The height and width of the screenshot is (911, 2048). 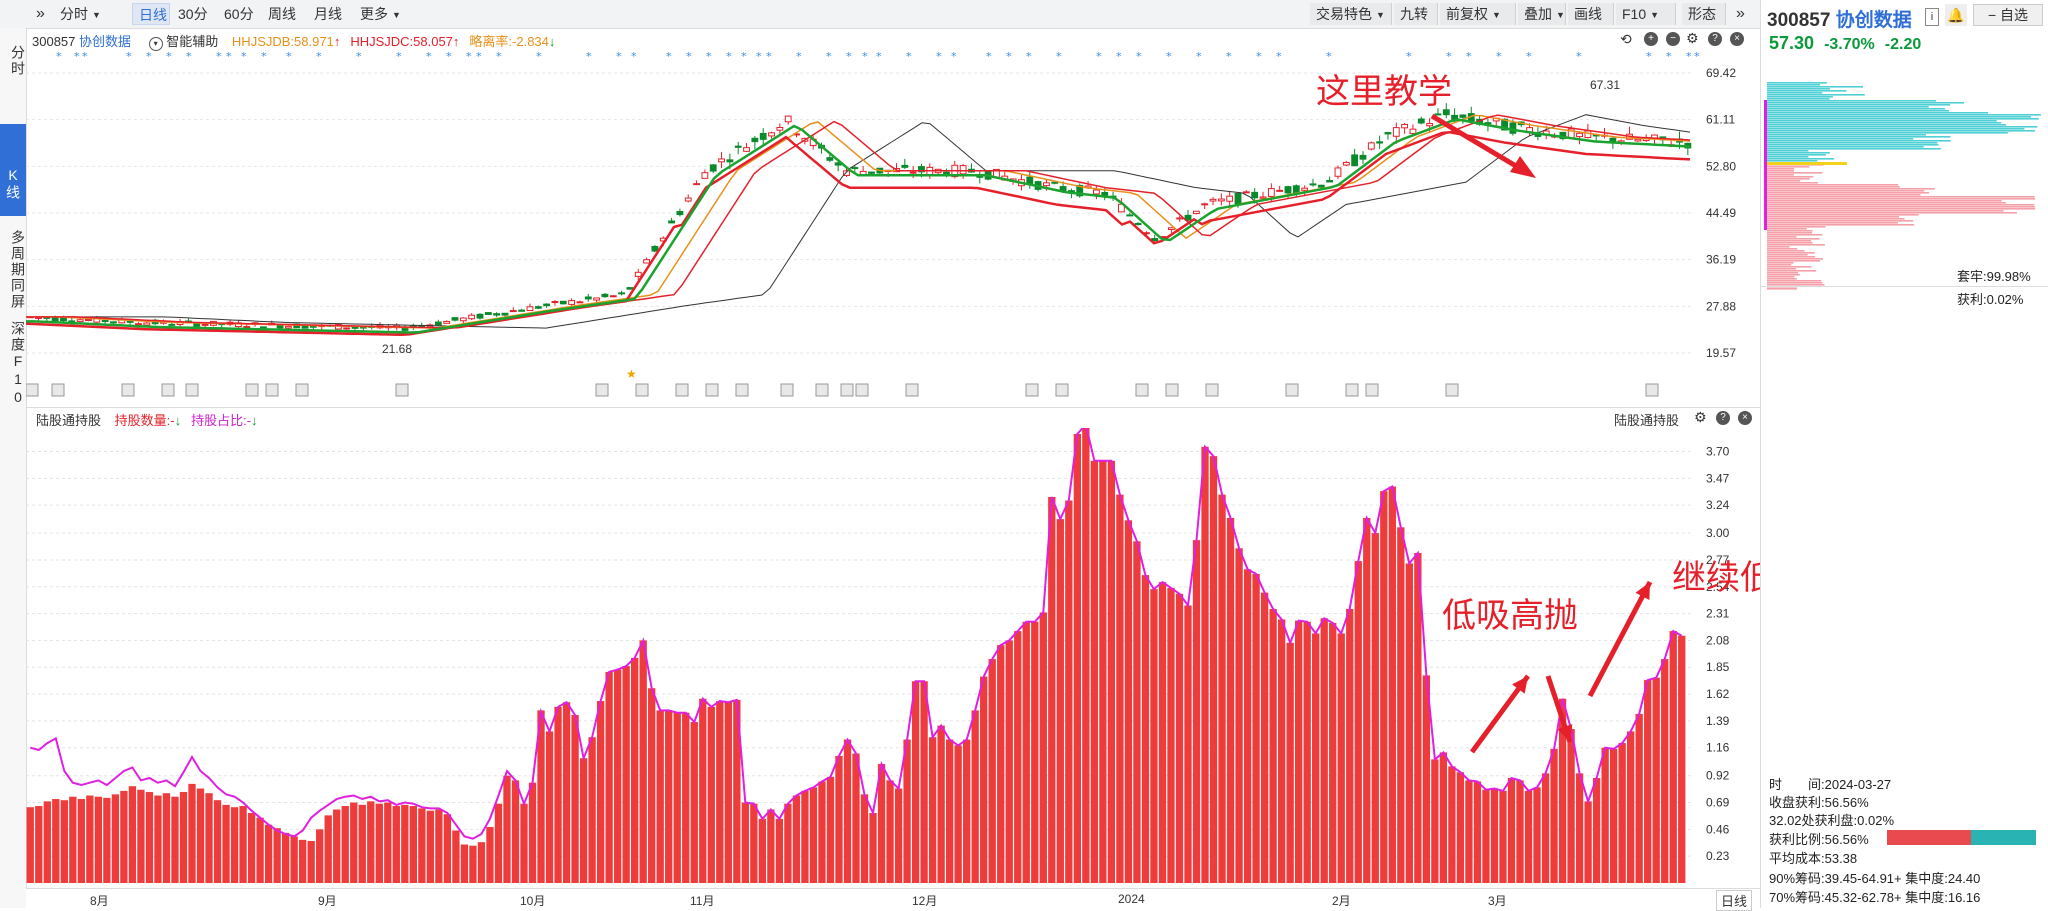 What do you see at coordinates (1721, 353) in the screenshot?
I see `y-tick-label: 19.57` at bounding box center [1721, 353].